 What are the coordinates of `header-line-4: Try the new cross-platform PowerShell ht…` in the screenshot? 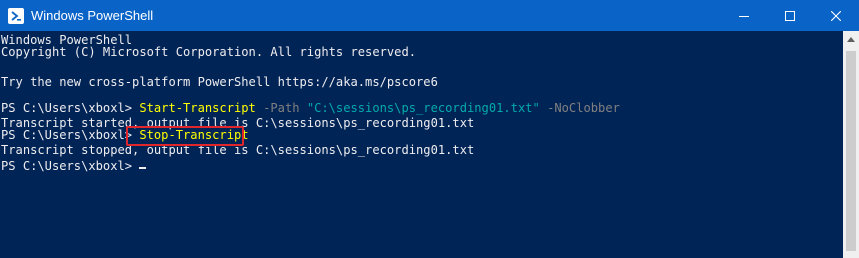 It's located at (219, 82).